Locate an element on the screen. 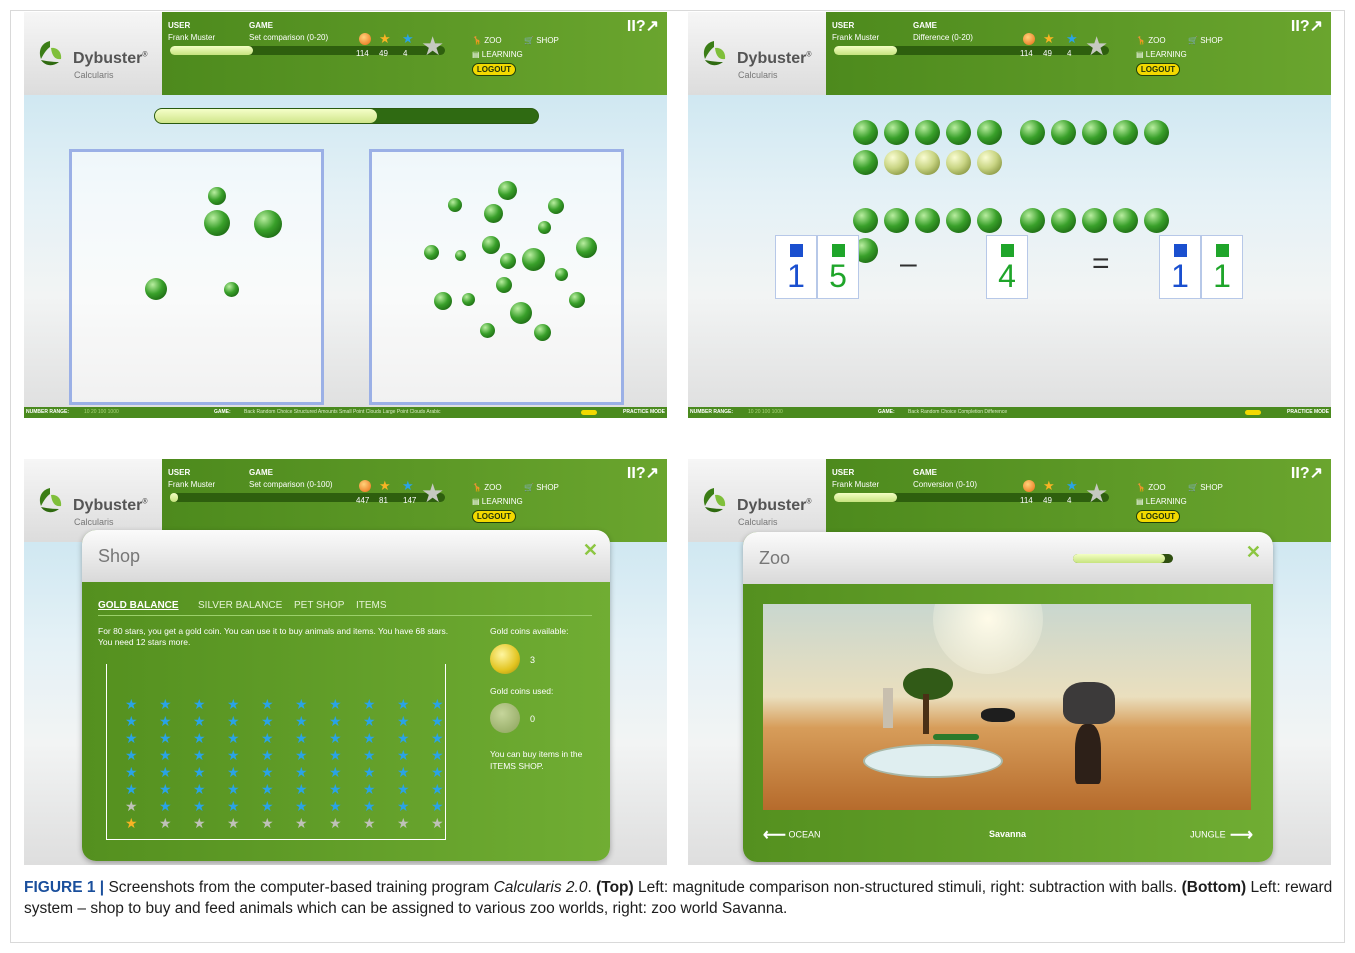 This screenshot has height=953, width=1355. caption-program: Calcularis 2.0 is located at coordinates (540, 887).